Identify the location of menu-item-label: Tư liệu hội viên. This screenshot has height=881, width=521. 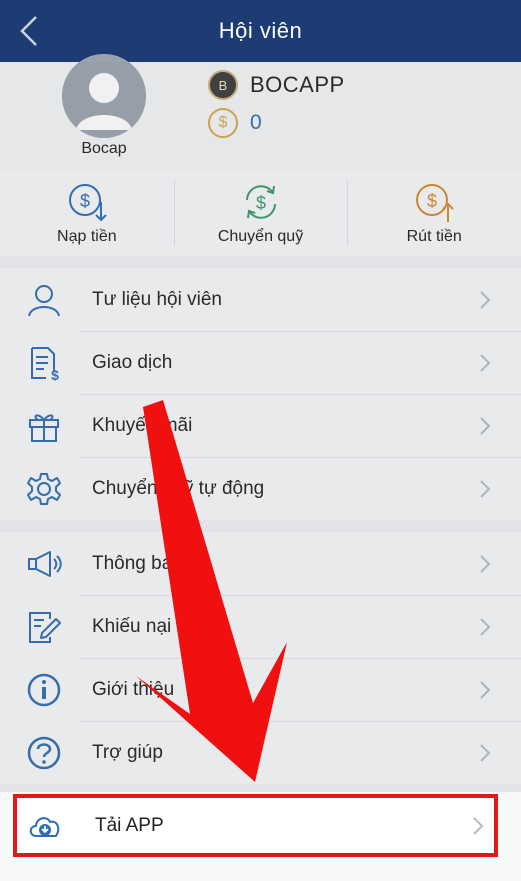
(157, 299).